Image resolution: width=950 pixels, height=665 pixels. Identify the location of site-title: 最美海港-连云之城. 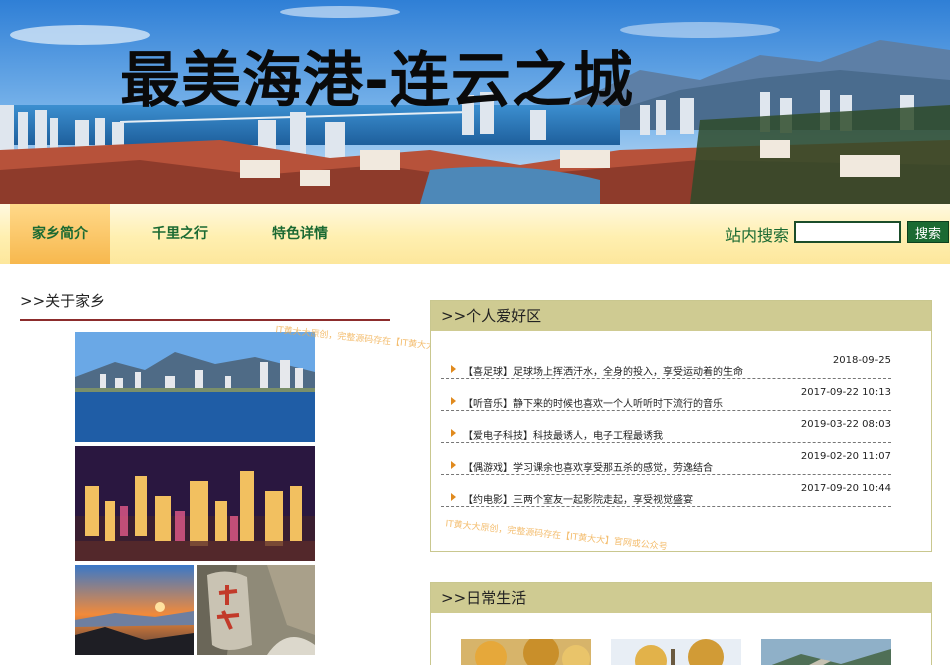
(377, 81).